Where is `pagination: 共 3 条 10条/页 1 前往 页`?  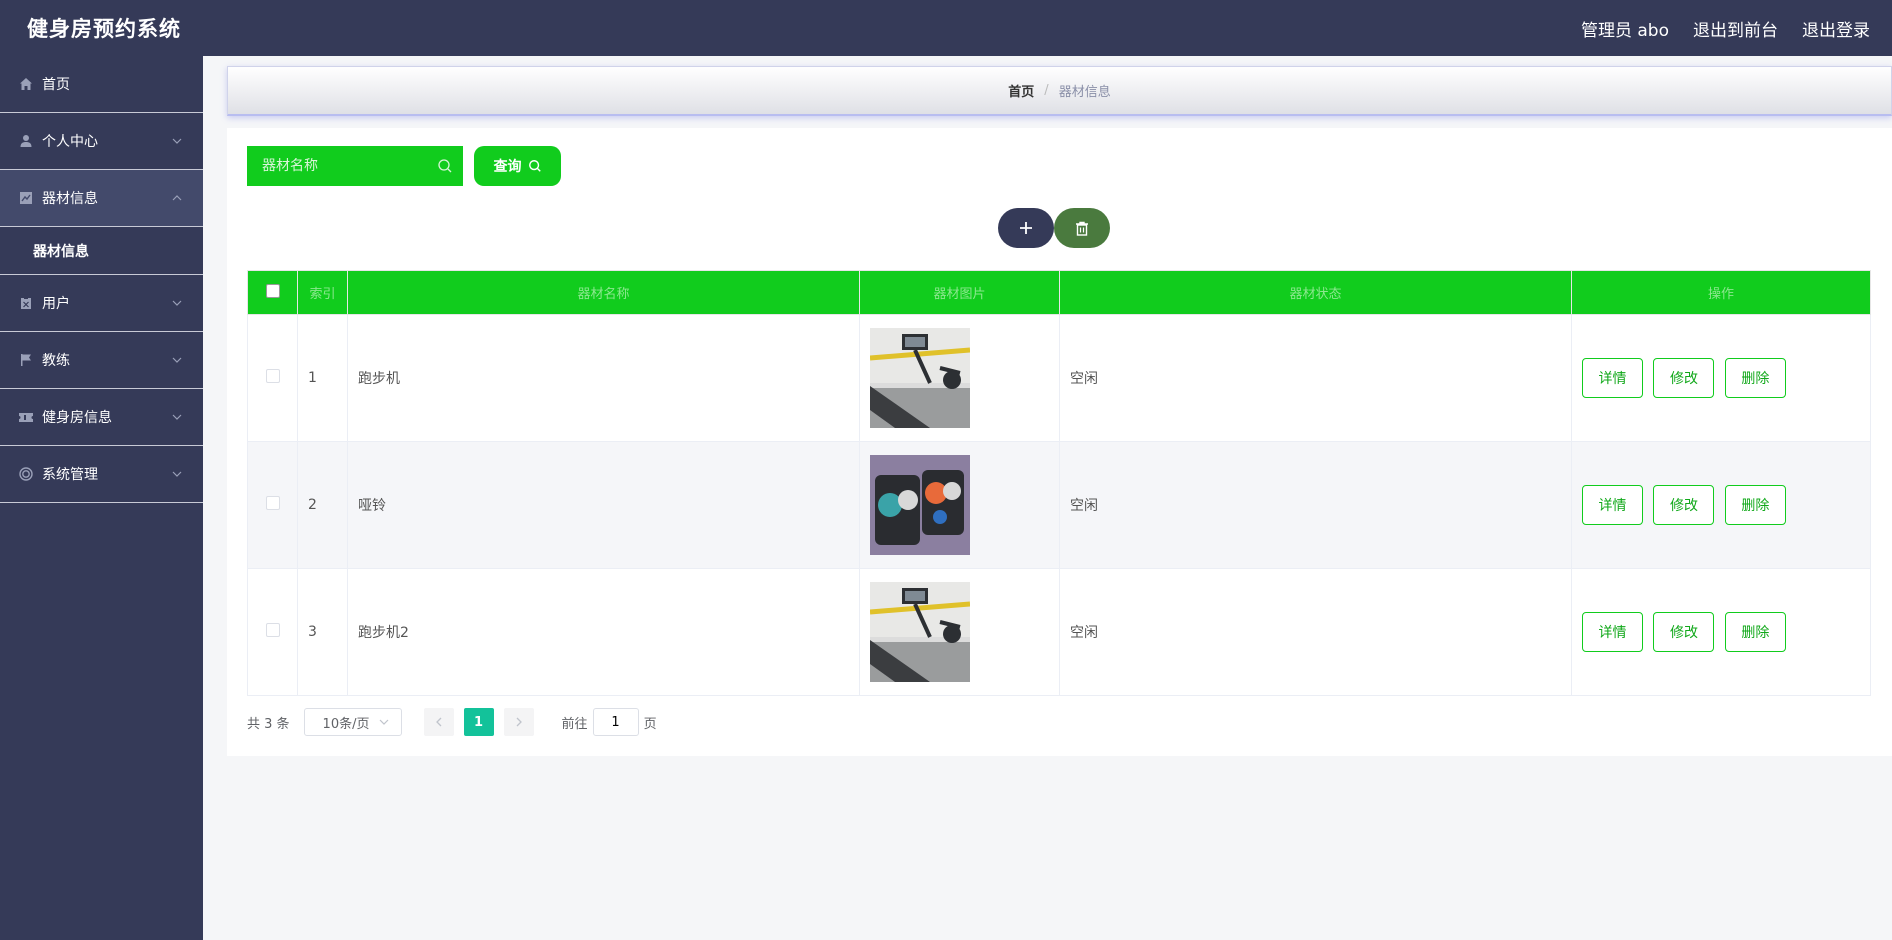
pagination: 共 3 条 10条/页 1 前往 页 is located at coordinates (452, 722).